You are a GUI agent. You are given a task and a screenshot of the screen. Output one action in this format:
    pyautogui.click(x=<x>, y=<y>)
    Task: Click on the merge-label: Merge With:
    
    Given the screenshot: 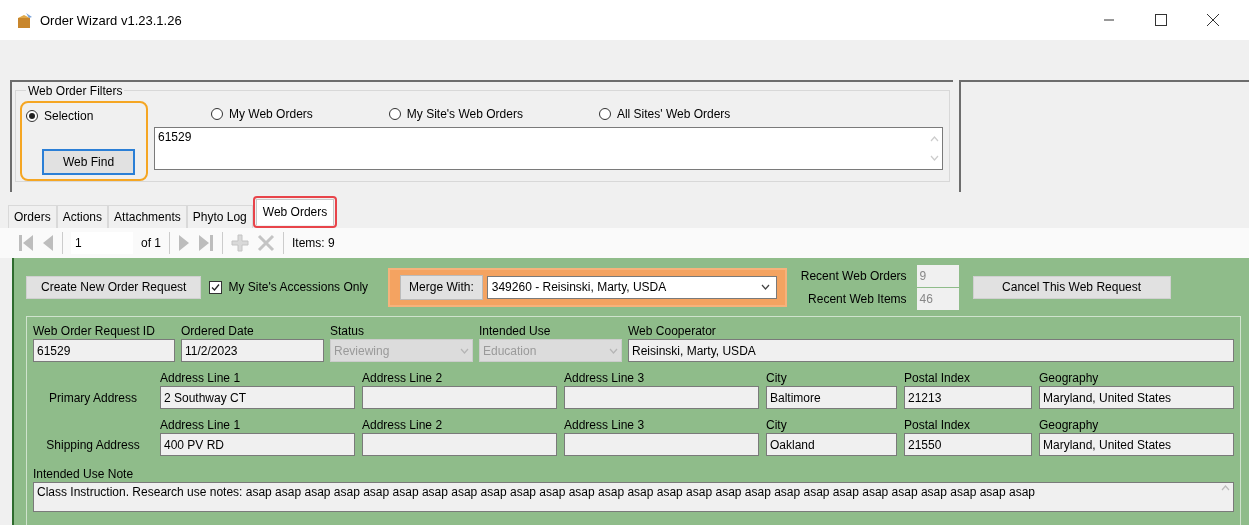 What is the action you would take?
    pyautogui.click(x=441, y=287)
    